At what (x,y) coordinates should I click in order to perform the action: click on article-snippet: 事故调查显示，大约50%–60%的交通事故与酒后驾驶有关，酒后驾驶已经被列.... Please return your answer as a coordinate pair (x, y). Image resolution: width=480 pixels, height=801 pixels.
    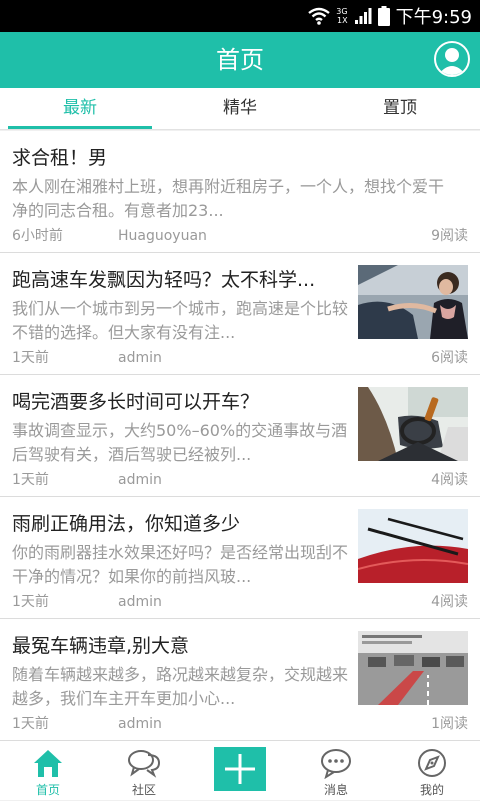
    Looking at the image, I should click on (180, 442).